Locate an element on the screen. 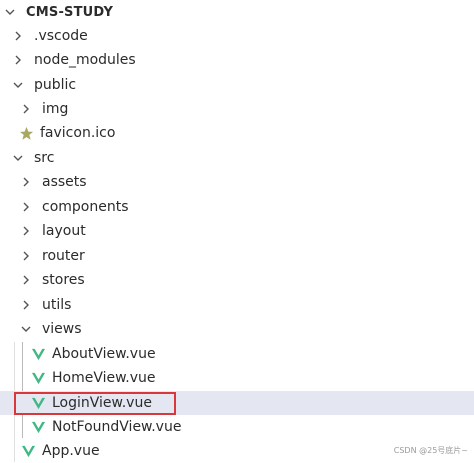 This screenshot has height=463, width=474. folder-label: components is located at coordinates (85, 207).